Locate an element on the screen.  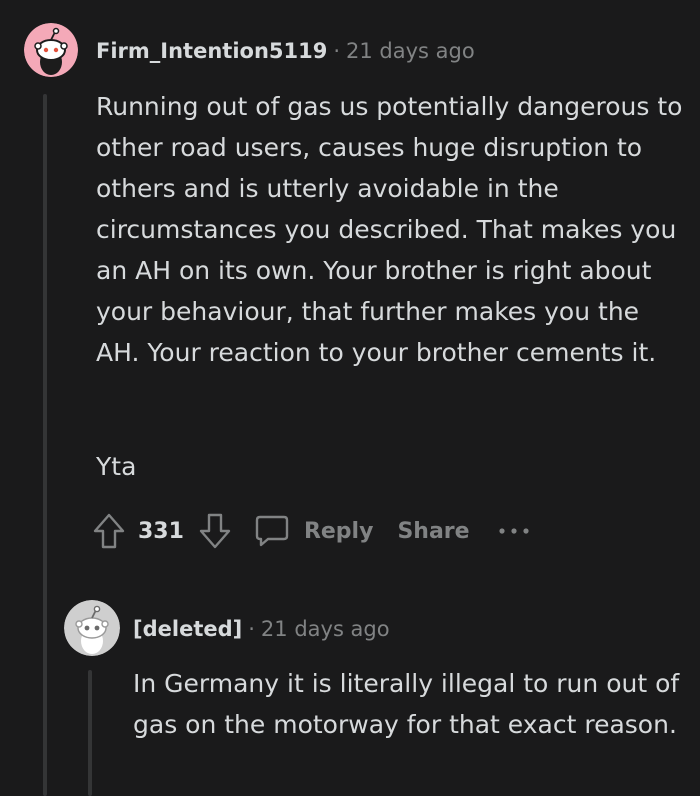
more-options-button is located at coordinates (514, 531).